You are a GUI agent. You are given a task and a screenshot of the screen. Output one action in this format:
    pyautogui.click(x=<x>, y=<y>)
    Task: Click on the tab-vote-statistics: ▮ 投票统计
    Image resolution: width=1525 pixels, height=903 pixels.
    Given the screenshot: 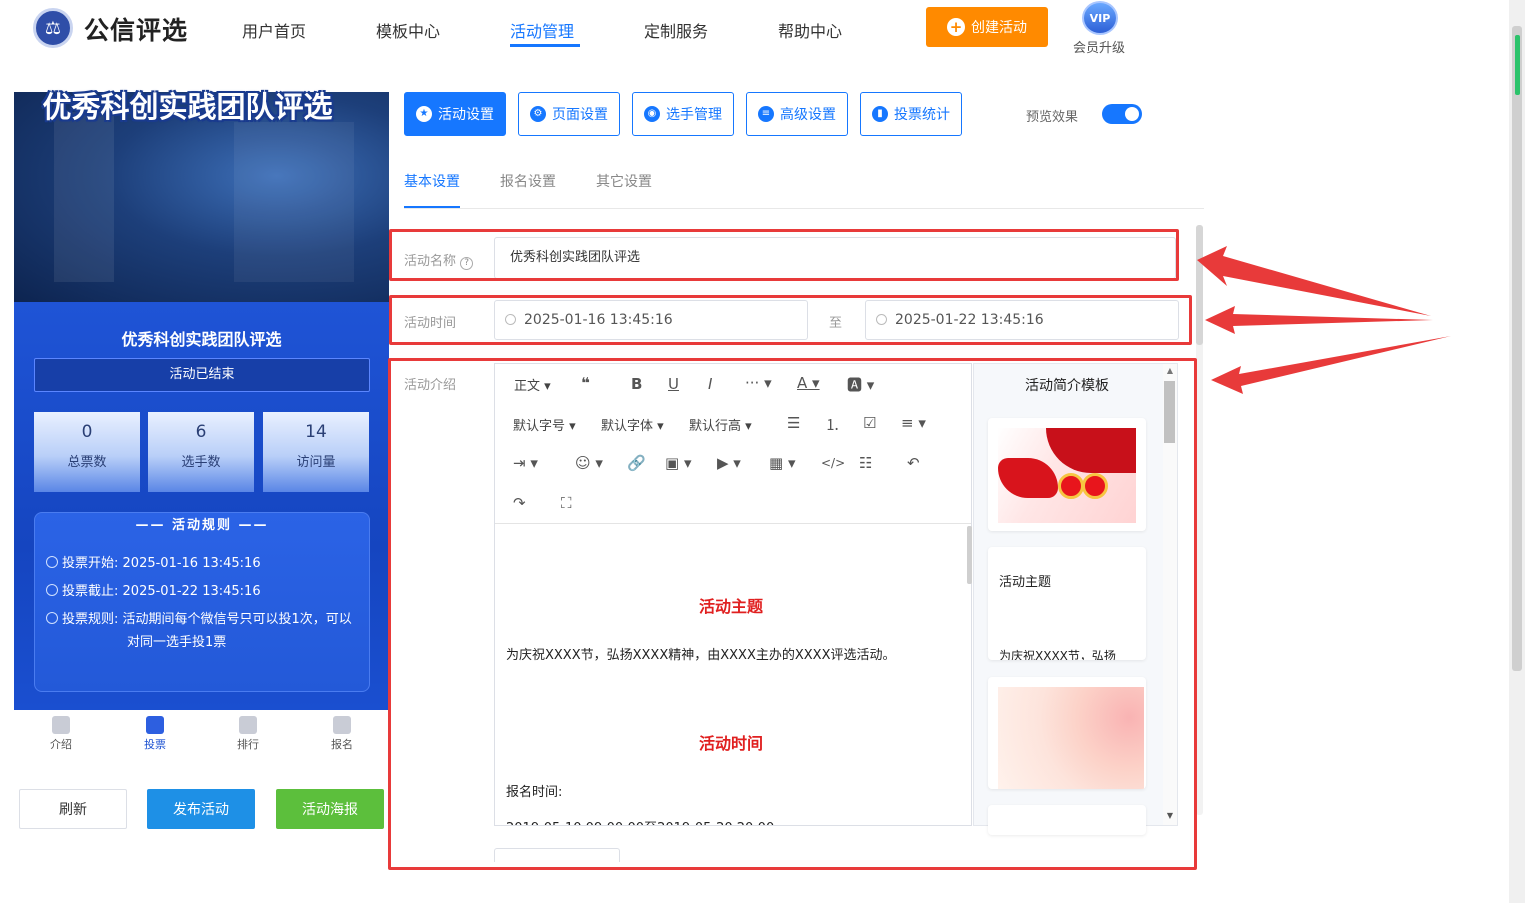 What is the action you would take?
    pyautogui.click(x=911, y=114)
    